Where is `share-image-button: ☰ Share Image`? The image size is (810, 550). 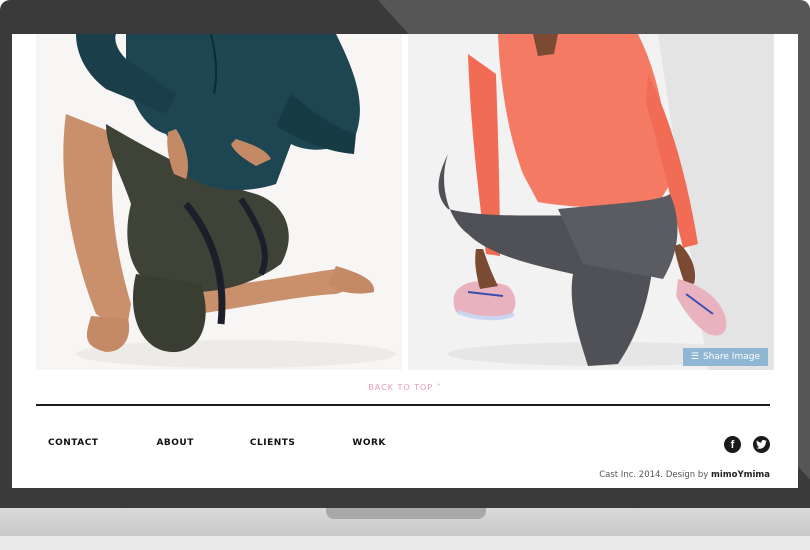
share-image-button: ☰ Share Image is located at coordinates (725, 357).